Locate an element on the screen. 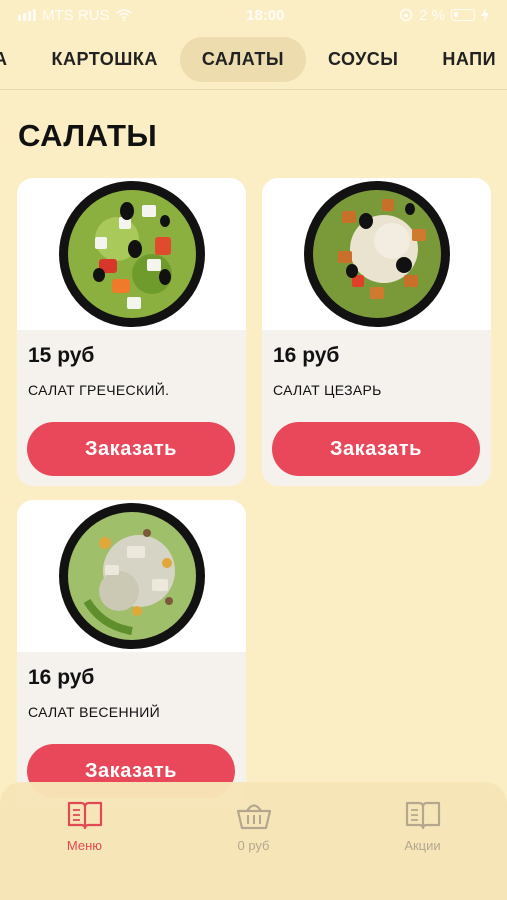 This screenshot has width=507, height=900. spring-salad-image is located at coordinates (131, 576).